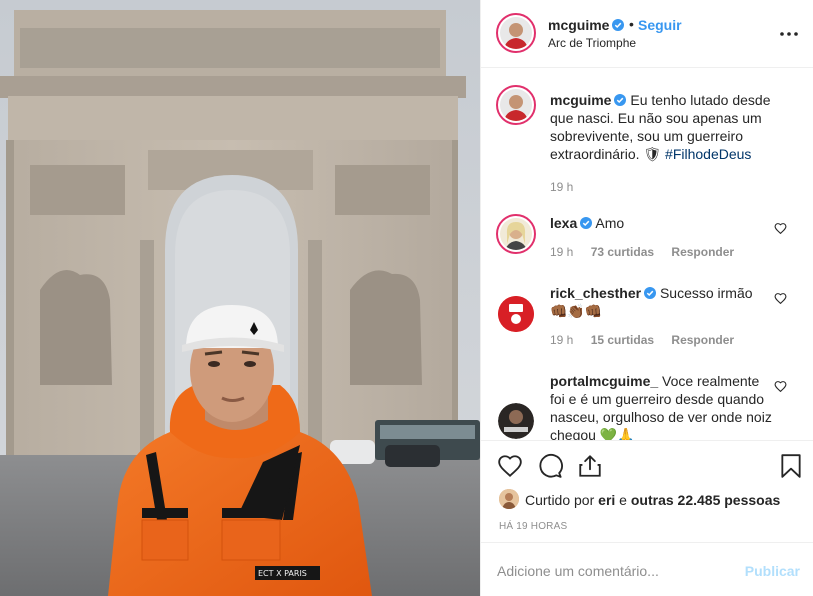 The image size is (813, 596). What do you see at coordinates (550, 466) in the screenshot?
I see `comment-bubble-icon` at bounding box center [550, 466].